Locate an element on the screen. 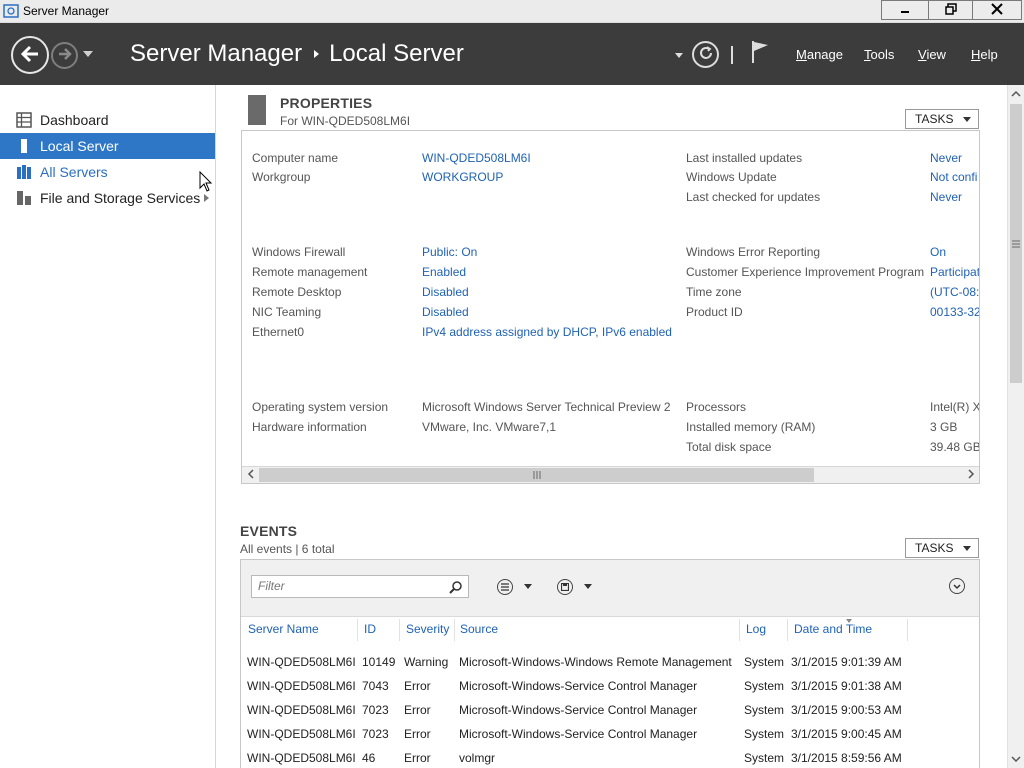 The width and height of the screenshot is (1024, 768). prop-value-last-checked: Never is located at coordinates (946, 197).